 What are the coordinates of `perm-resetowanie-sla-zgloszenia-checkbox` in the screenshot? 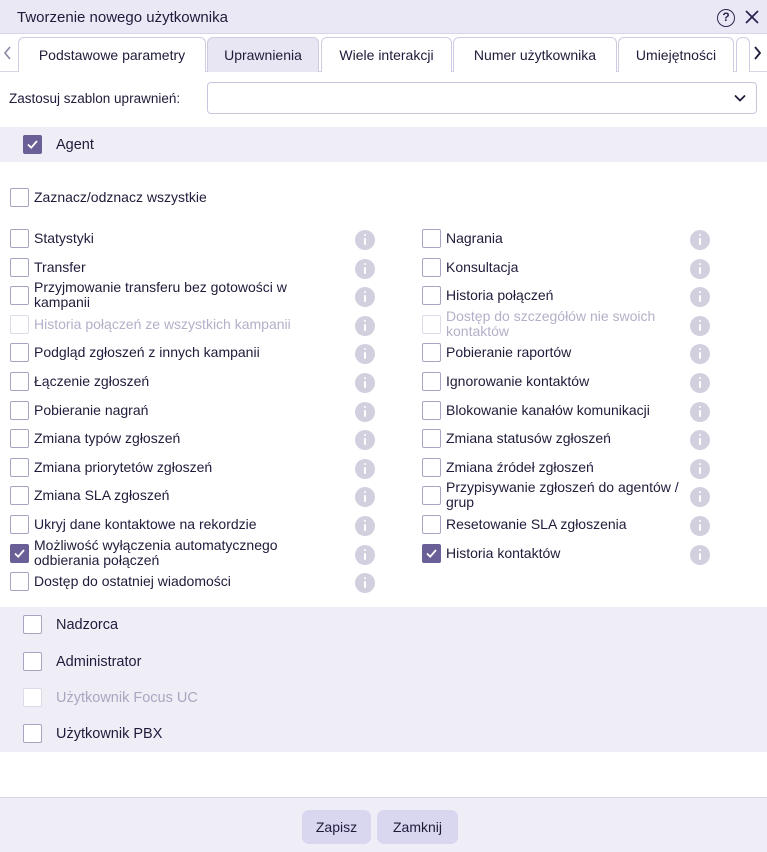 It's located at (431, 524).